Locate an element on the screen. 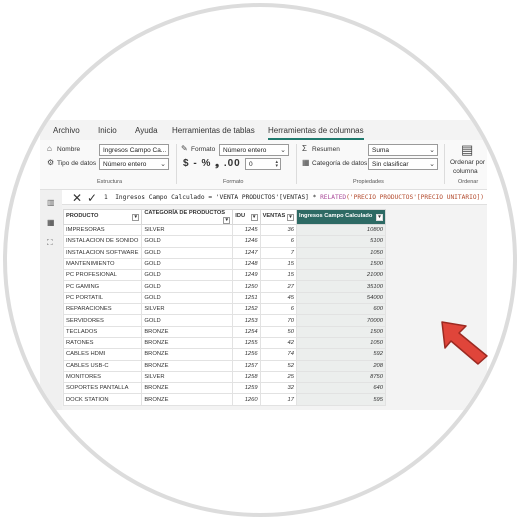  cell-producto: SOPORTES PANTALLA is located at coordinates (102, 388).